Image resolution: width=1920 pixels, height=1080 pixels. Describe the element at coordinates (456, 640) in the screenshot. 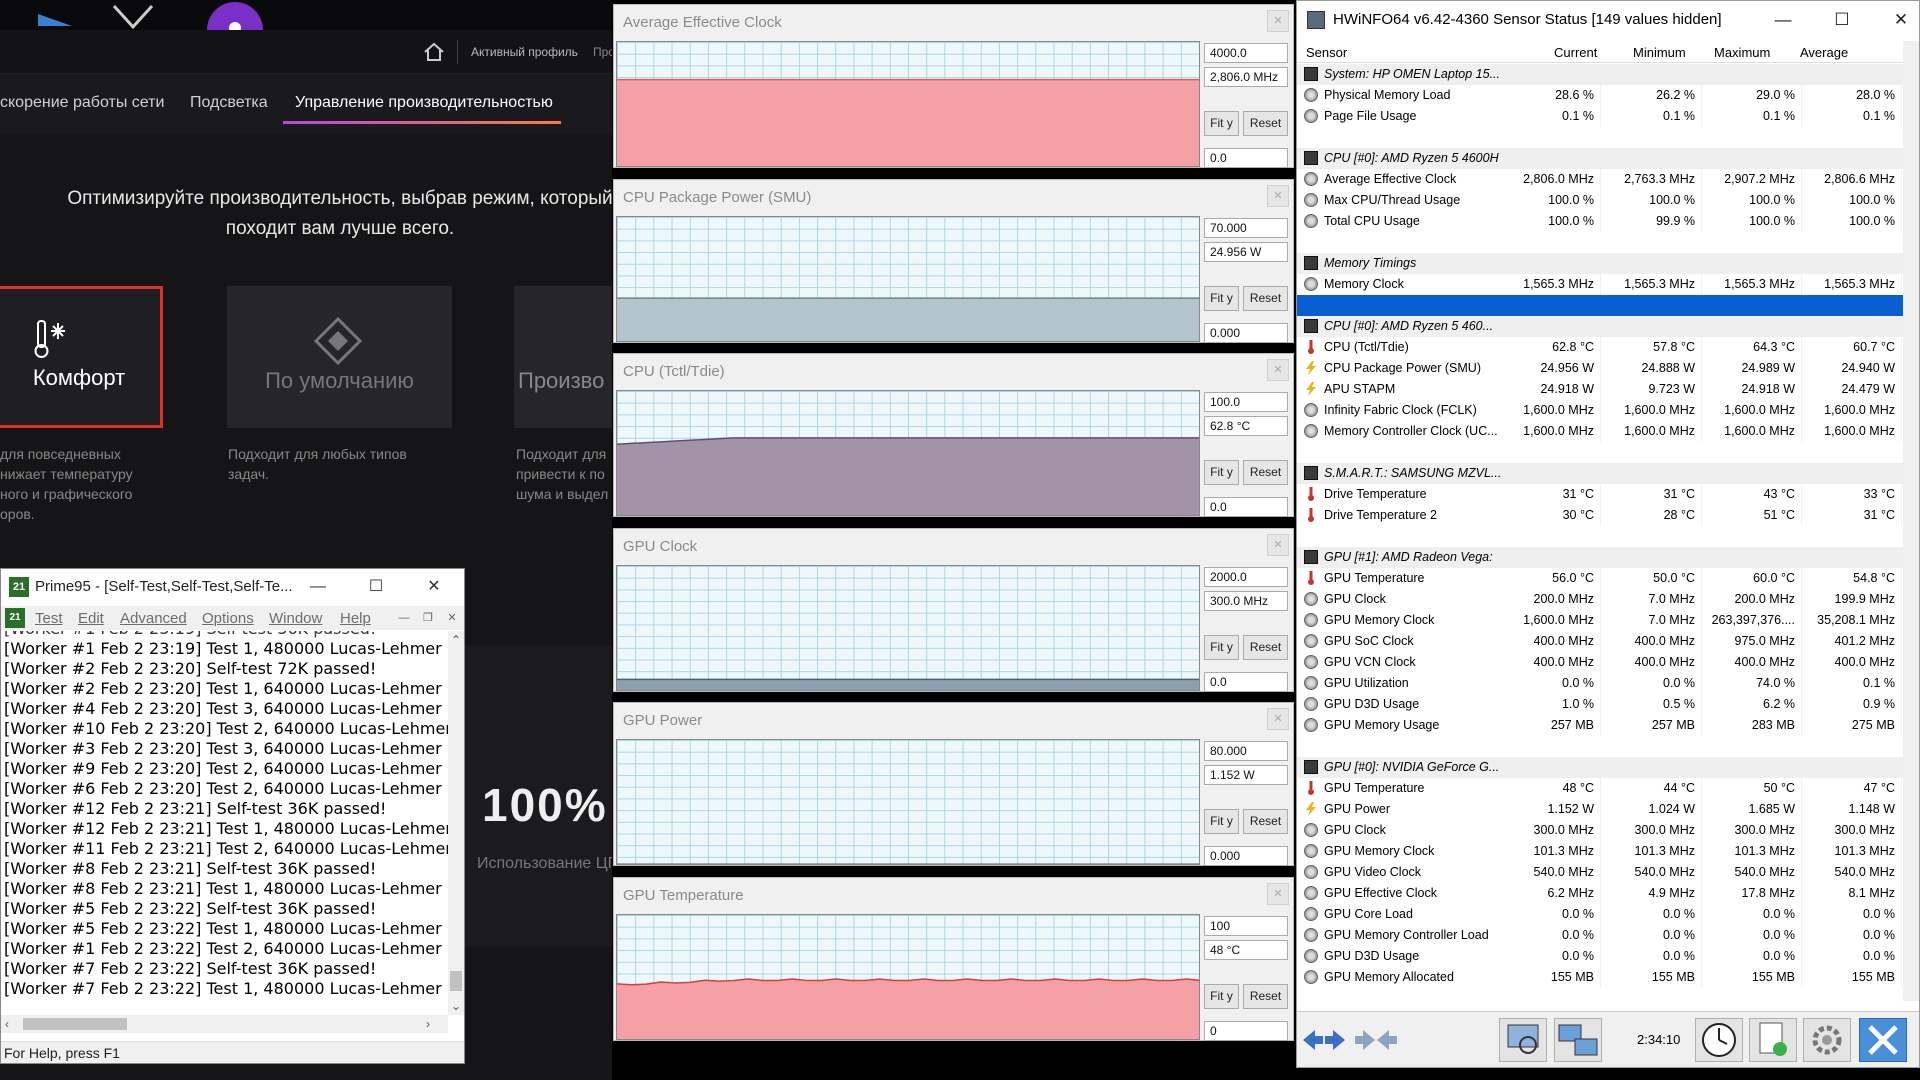

I see `scroll-up-icon: ⌃` at that location.